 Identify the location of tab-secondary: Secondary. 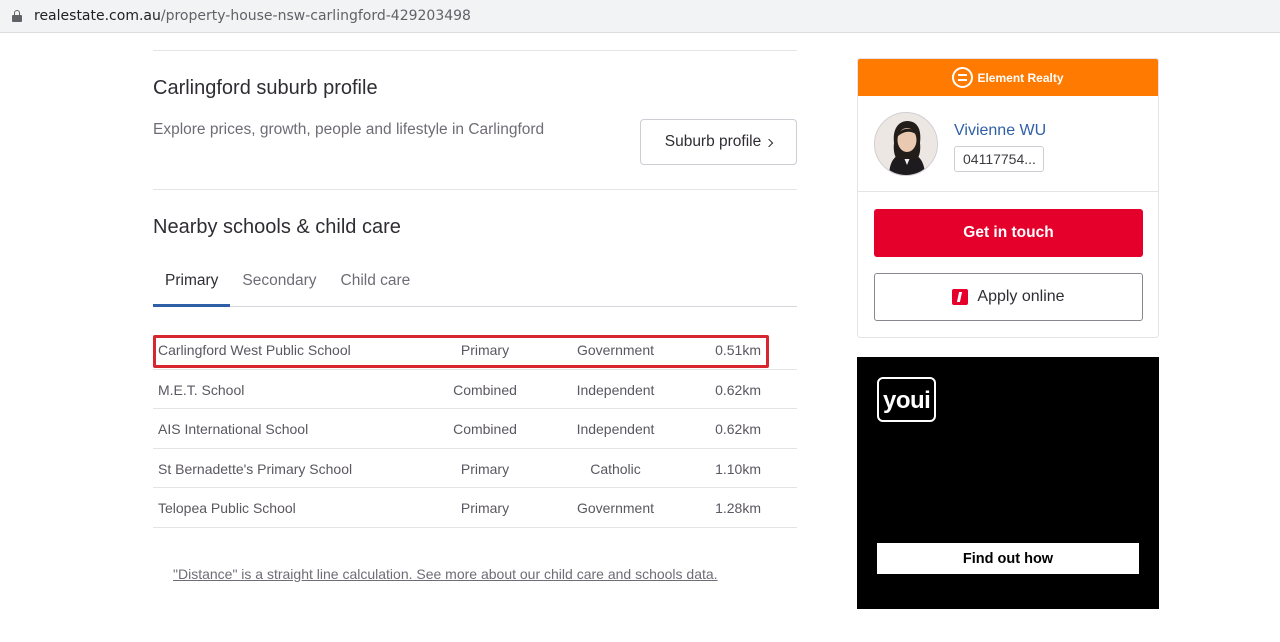
(279, 284).